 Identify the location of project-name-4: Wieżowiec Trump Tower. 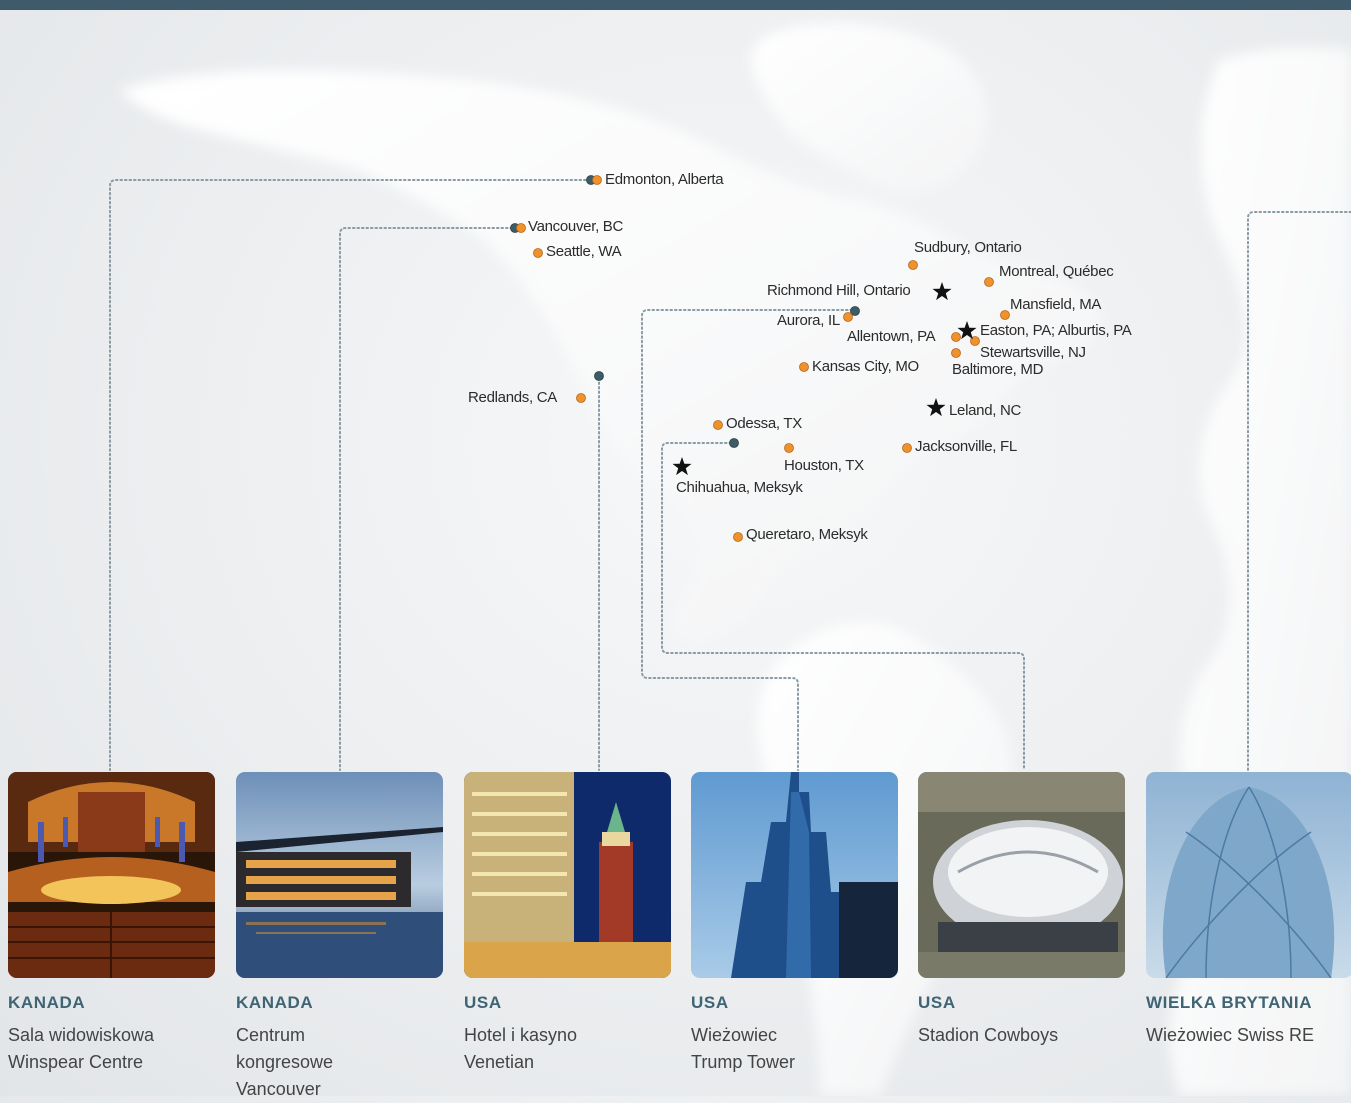
(743, 1048).